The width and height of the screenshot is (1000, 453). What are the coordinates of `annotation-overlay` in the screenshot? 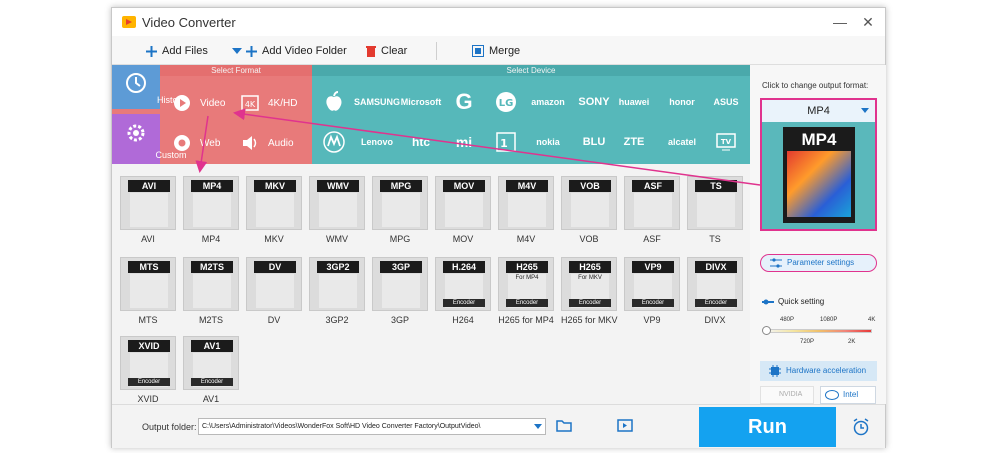 It's located at (478, 147).